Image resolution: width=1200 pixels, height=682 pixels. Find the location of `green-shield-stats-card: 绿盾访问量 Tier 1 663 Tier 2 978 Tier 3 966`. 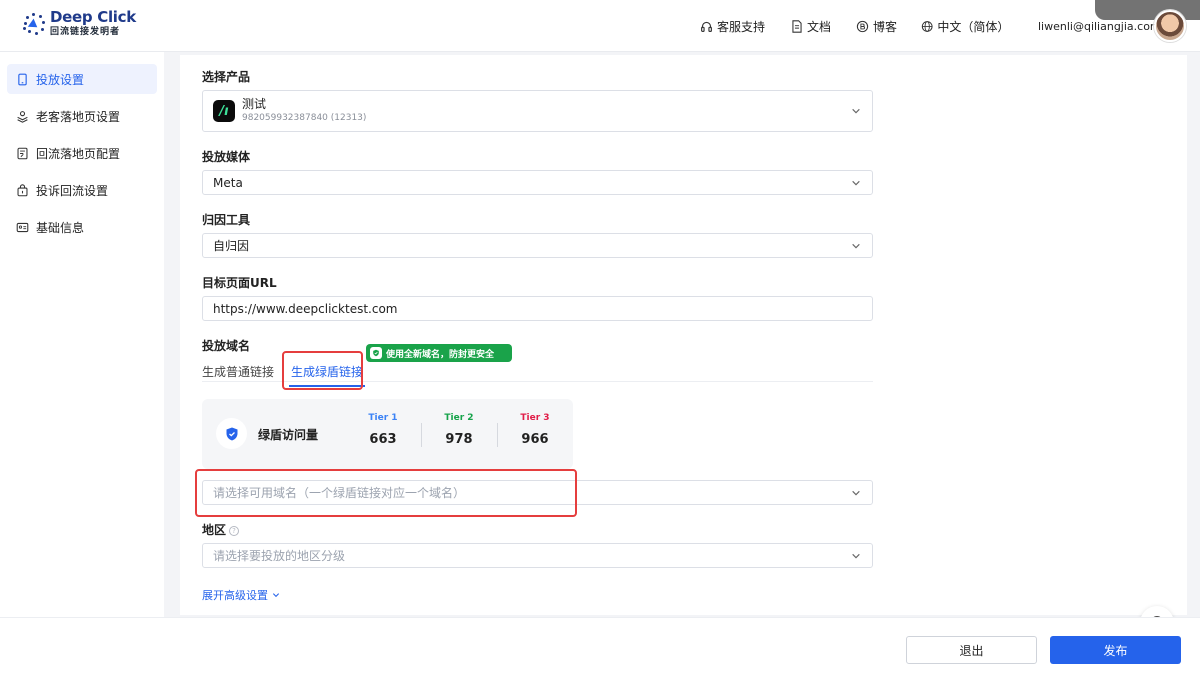

green-shield-stats-card: 绿盾访问量 Tier 1 663 Tier 2 978 Tier 3 966 is located at coordinates (387, 434).